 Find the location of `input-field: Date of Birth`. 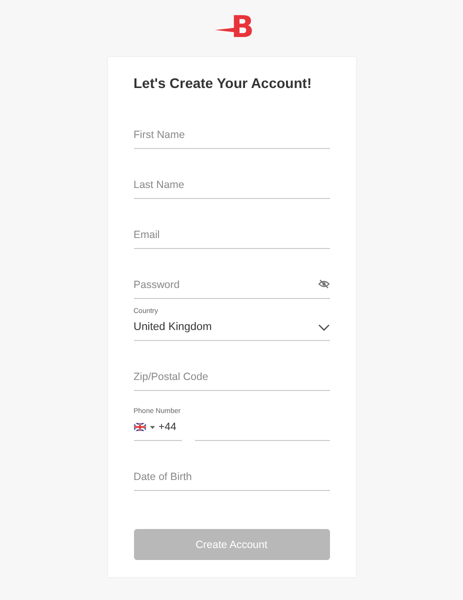

input-field: Date of Birth is located at coordinates (232, 480).